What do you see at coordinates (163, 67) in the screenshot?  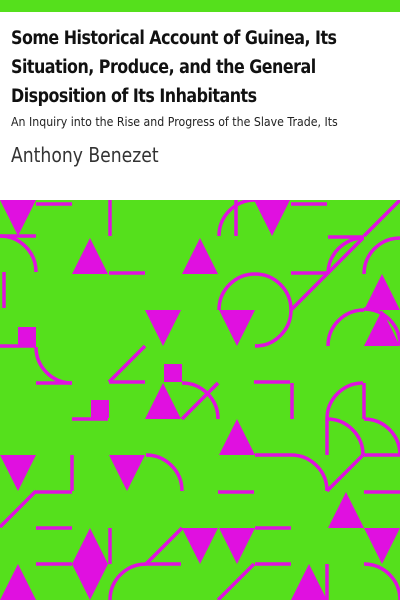 I see `title-line-2: Situation, Produce, and the General` at bounding box center [163, 67].